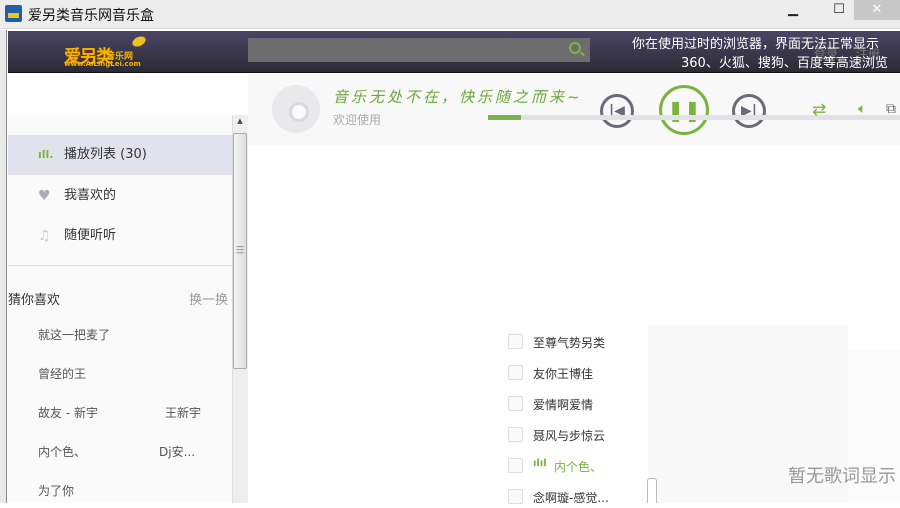  Describe the element at coordinates (652, 490) in the screenshot. I see `panel-resize-handle` at that location.